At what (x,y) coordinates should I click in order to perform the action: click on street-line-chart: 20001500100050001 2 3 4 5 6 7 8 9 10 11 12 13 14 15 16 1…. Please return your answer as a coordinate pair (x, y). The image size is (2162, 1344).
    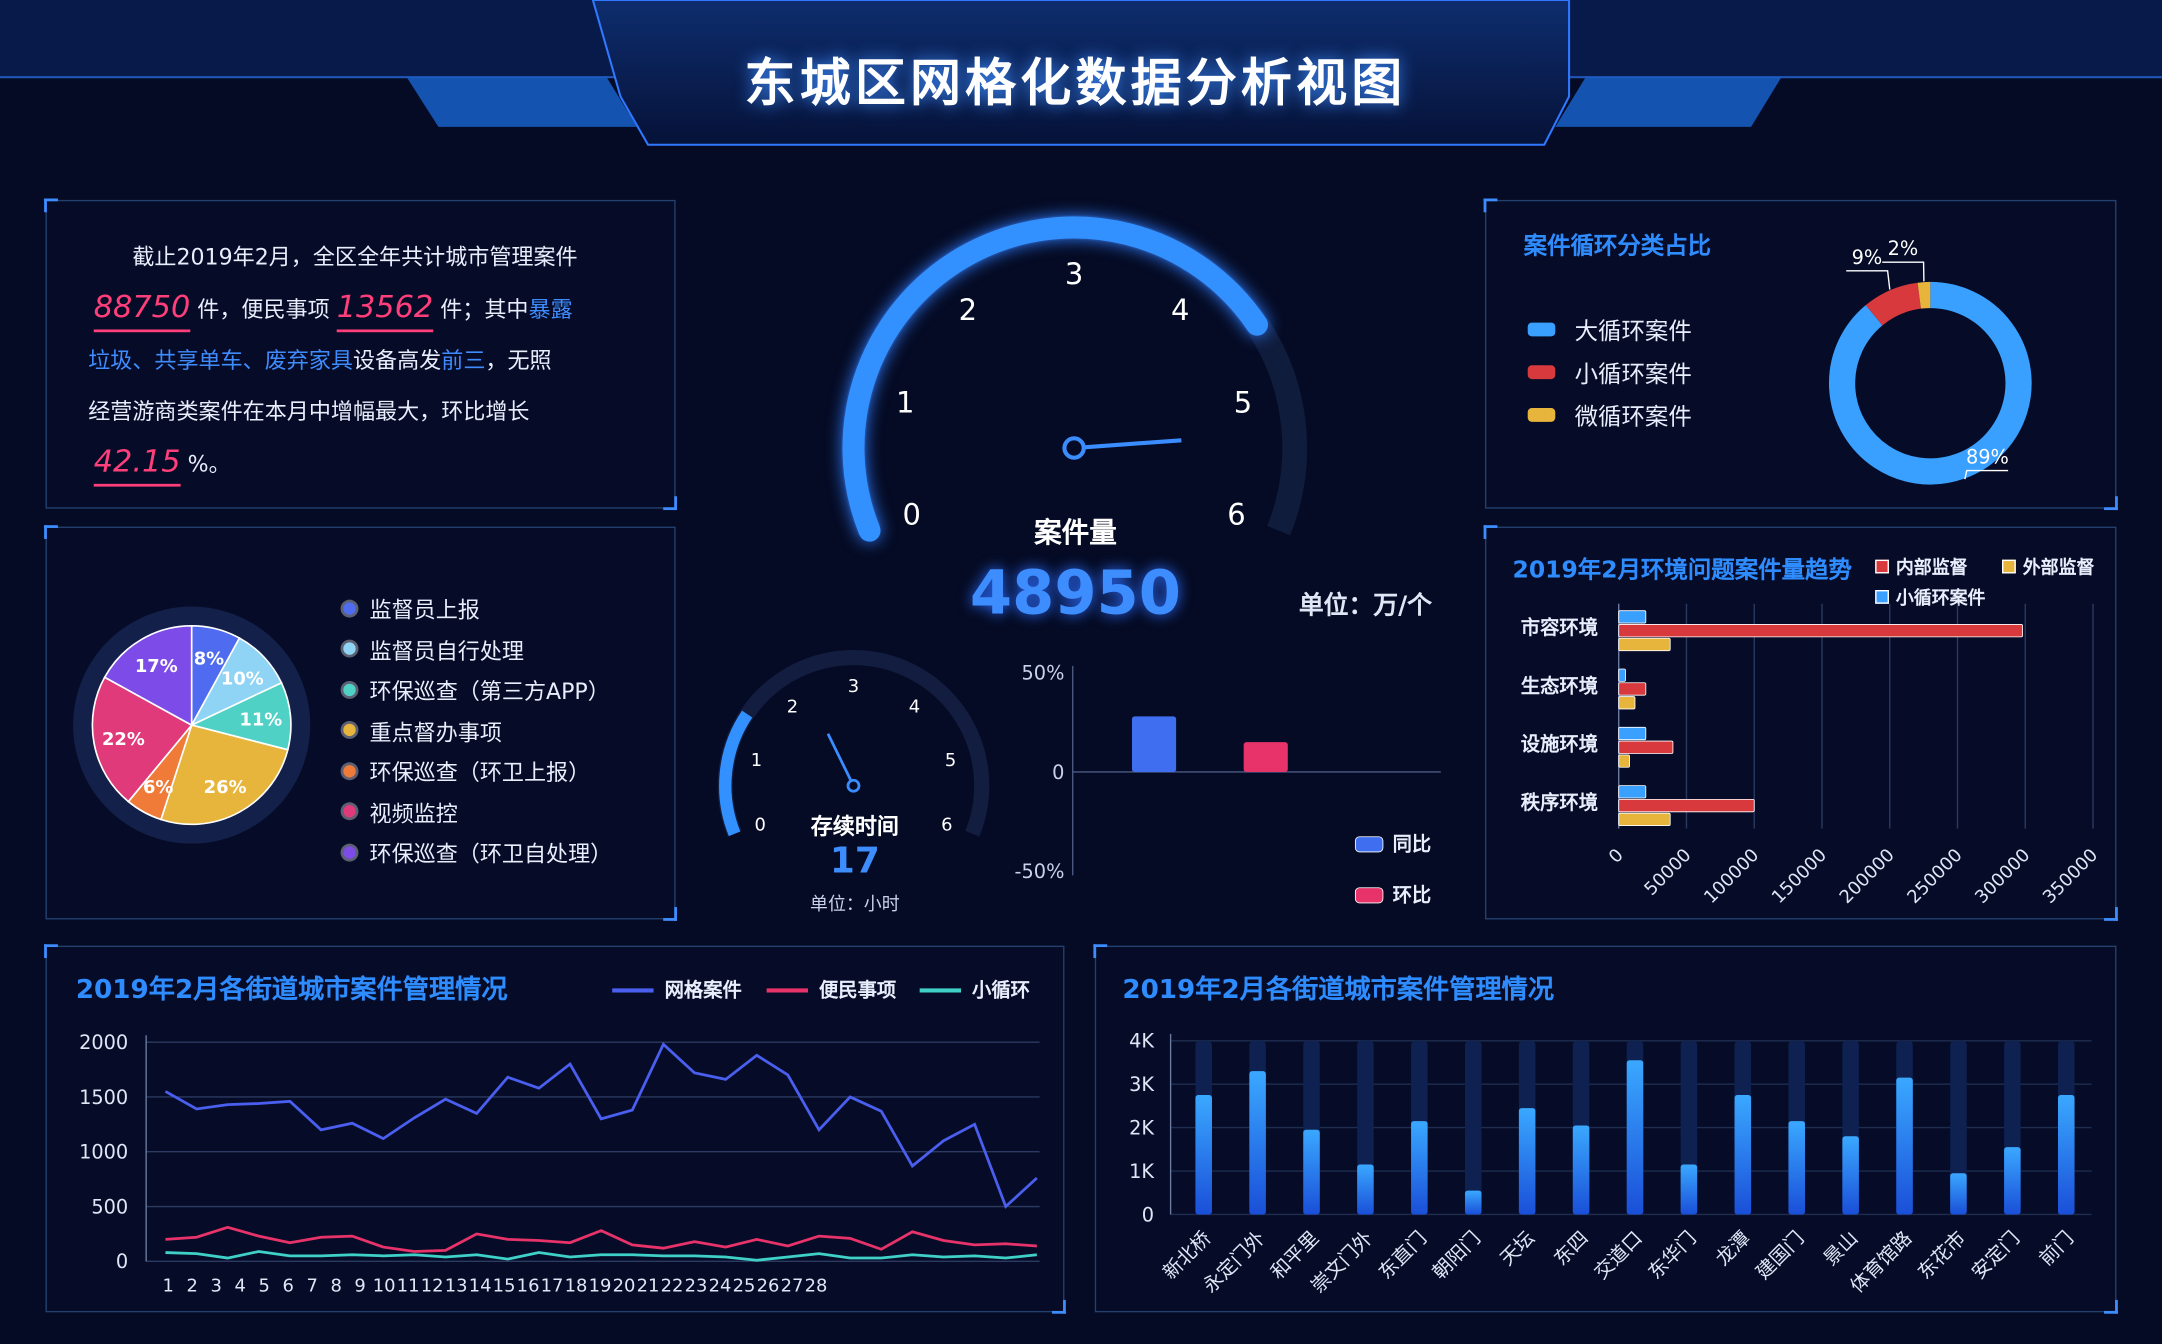
    Looking at the image, I should click on (559, 1164).